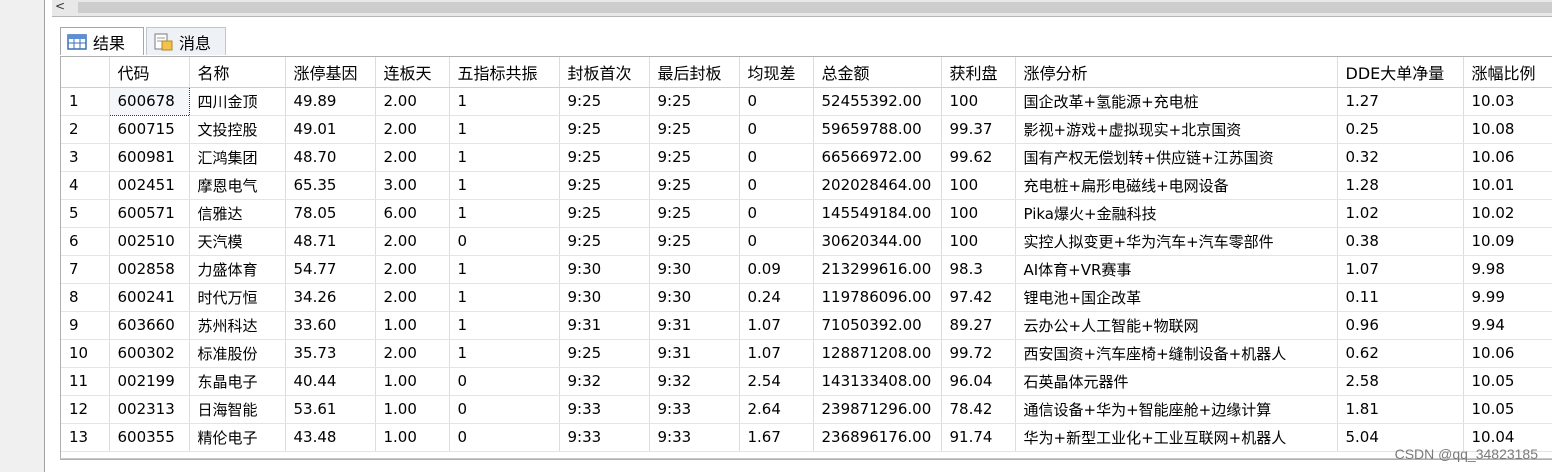 Image resolution: width=1552 pixels, height=472 pixels. Describe the element at coordinates (504, 72) in the screenshot. I see `column-header: 五指标共振` at that location.